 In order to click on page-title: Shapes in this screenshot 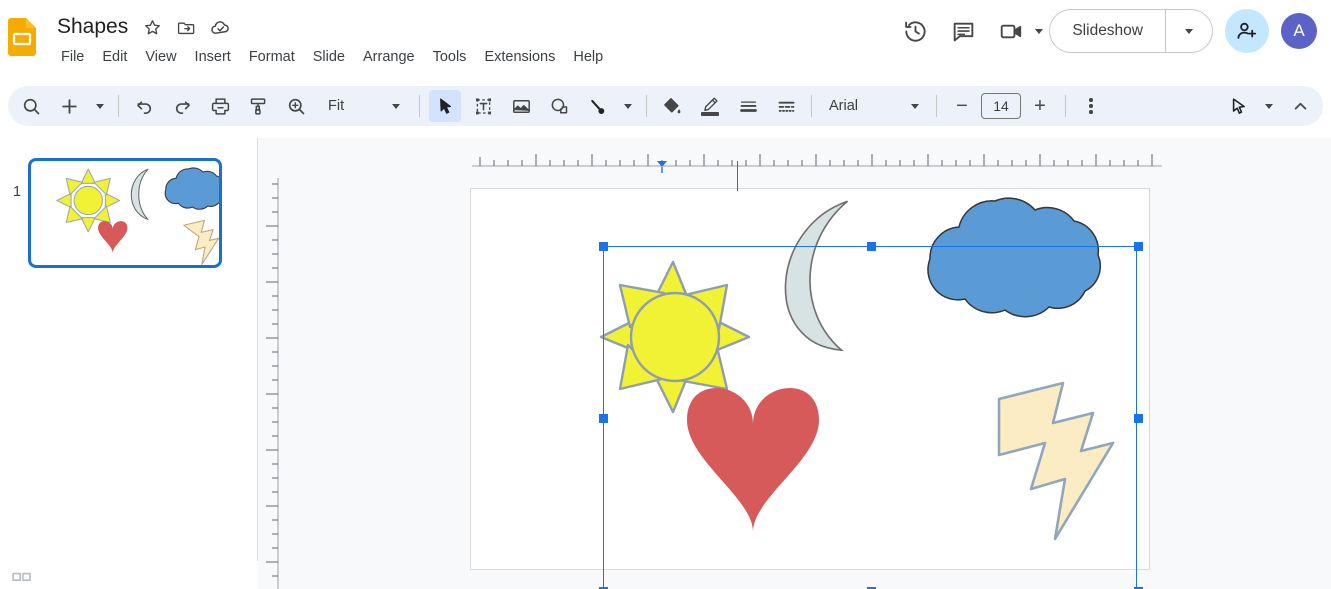, I will do `click(92, 27)`.